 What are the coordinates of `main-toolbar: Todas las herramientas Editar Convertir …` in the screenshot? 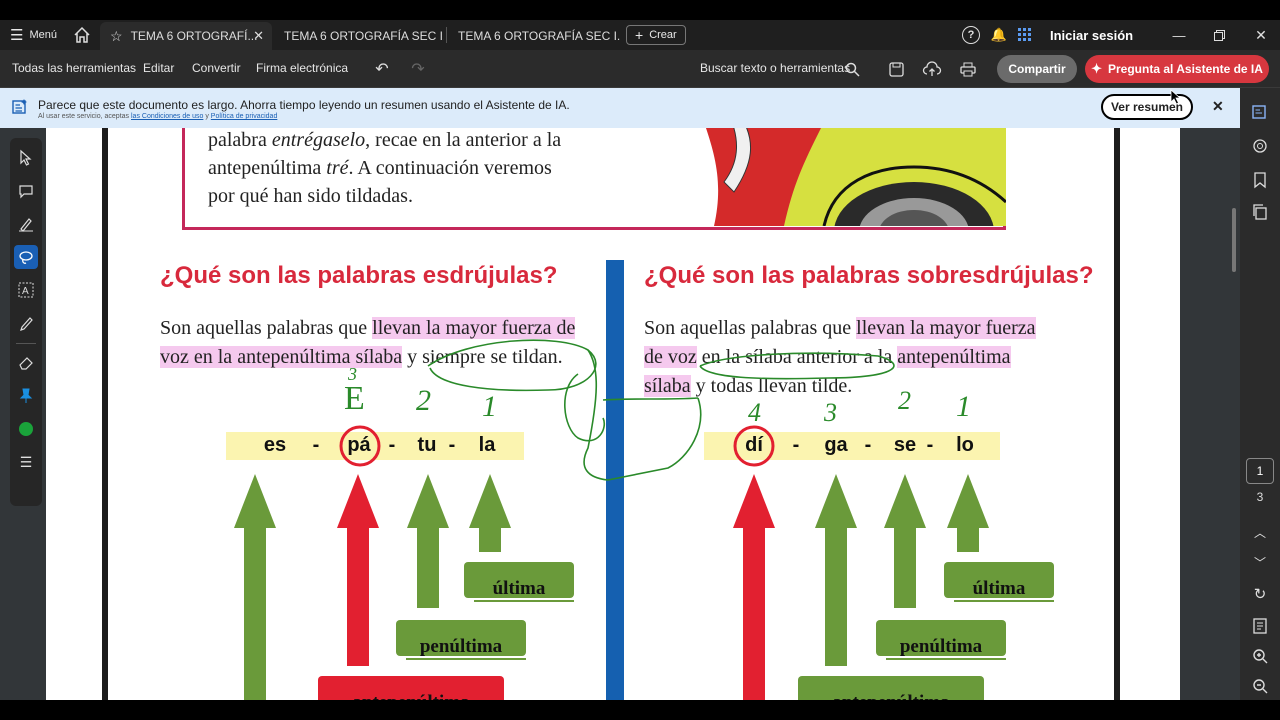 It's located at (640, 69).